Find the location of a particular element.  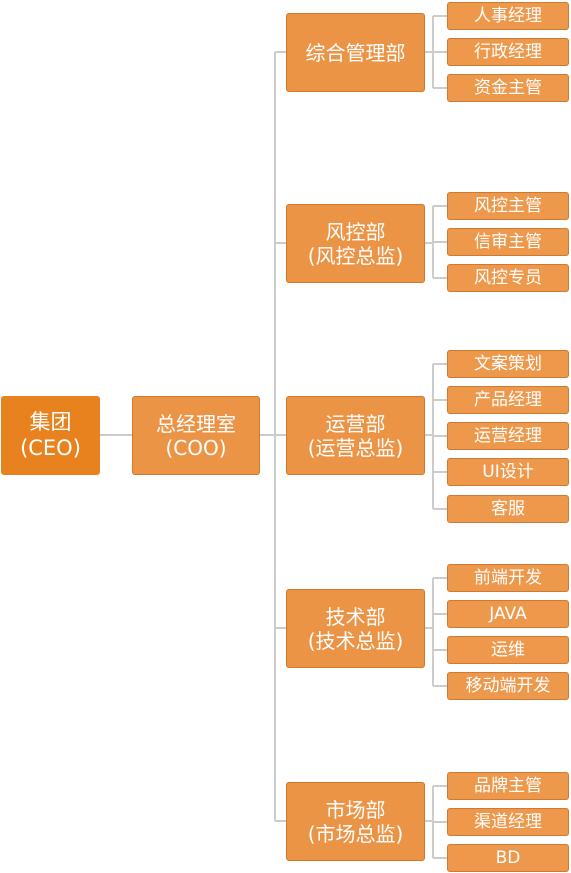

ceo-subtitle: (CEO) is located at coordinates (50, 447).